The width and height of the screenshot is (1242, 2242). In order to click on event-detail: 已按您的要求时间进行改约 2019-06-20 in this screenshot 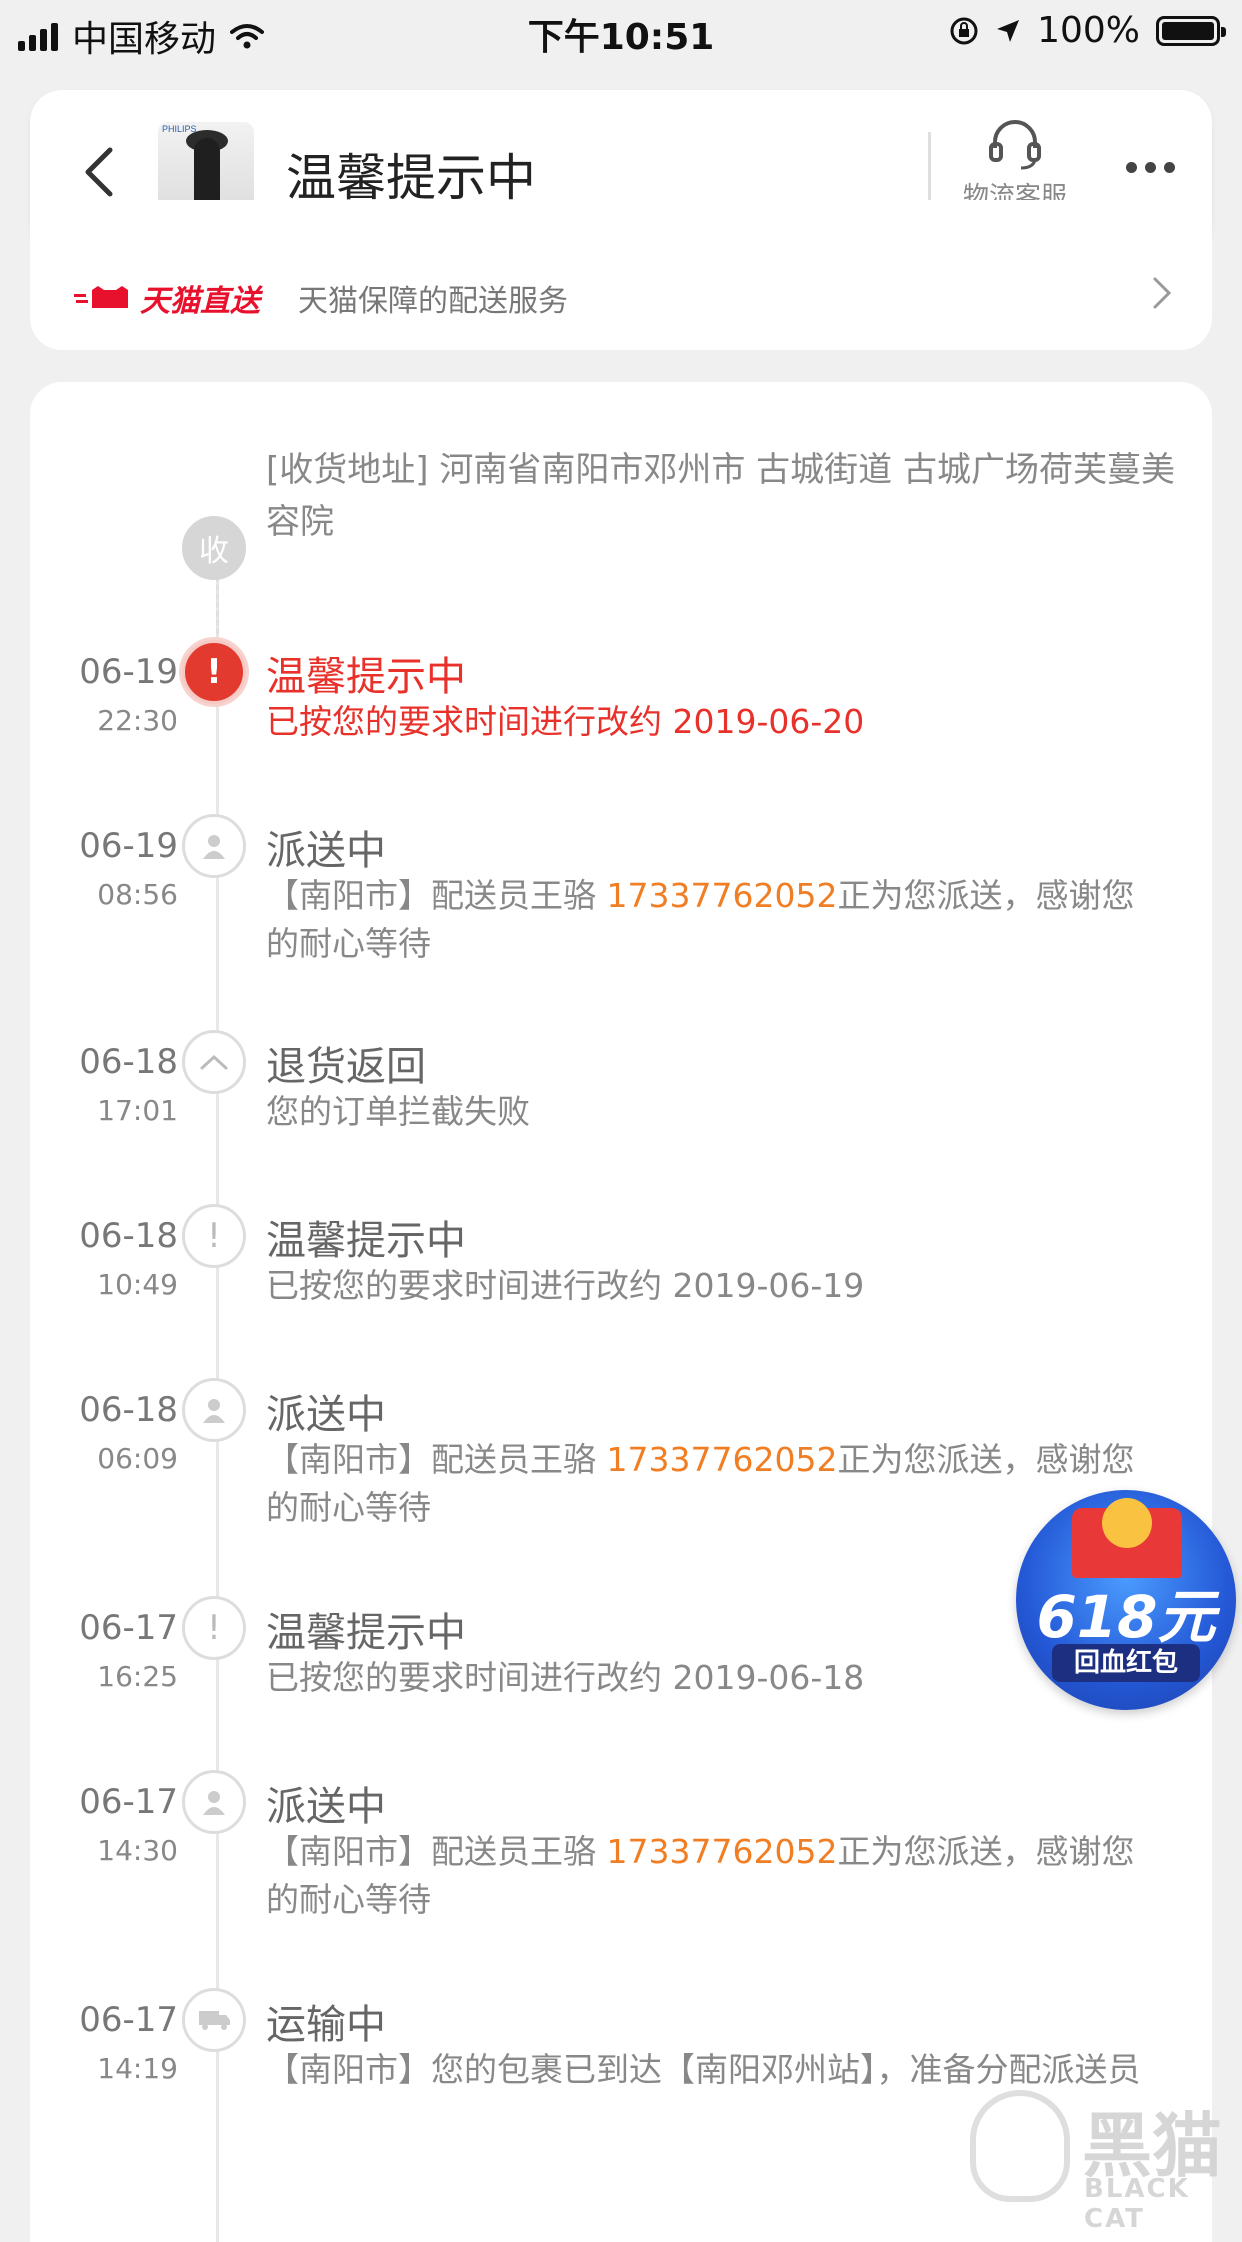, I will do `click(716, 722)`.